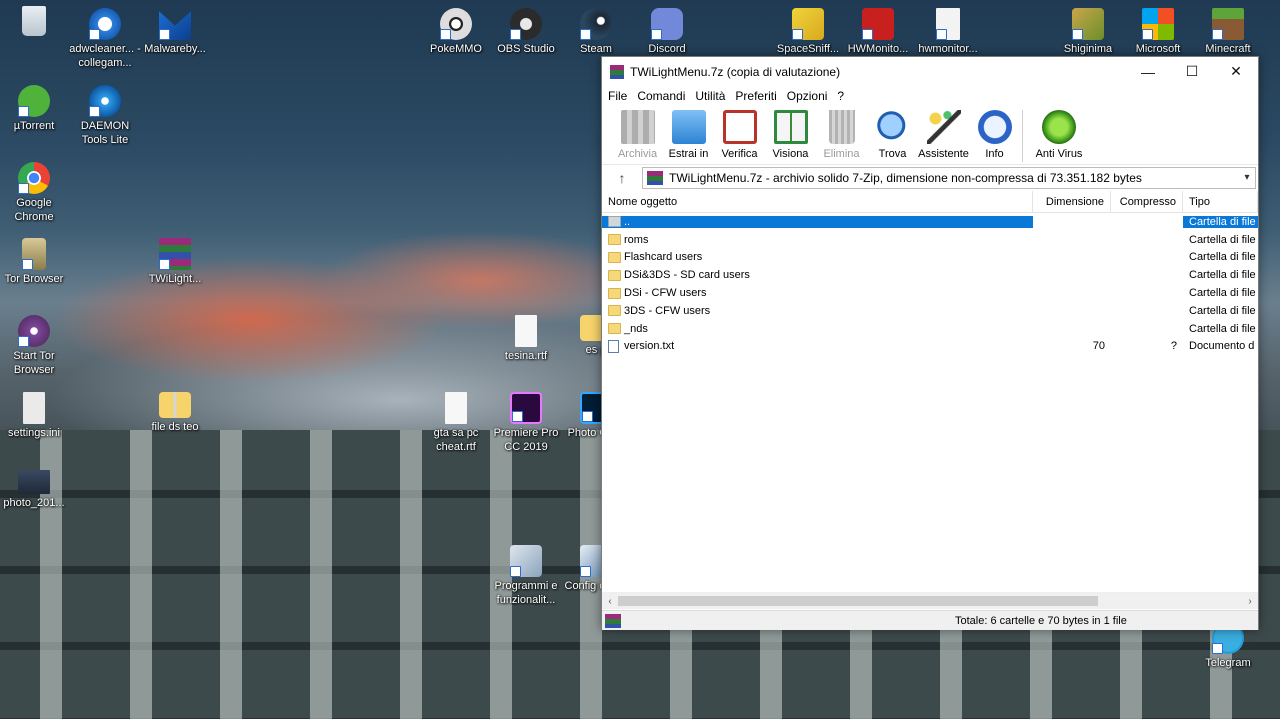 Image resolution: width=1280 pixels, height=719 pixels. What do you see at coordinates (622, 178) in the screenshot?
I see `up-arrow-icon: ↑` at bounding box center [622, 178].